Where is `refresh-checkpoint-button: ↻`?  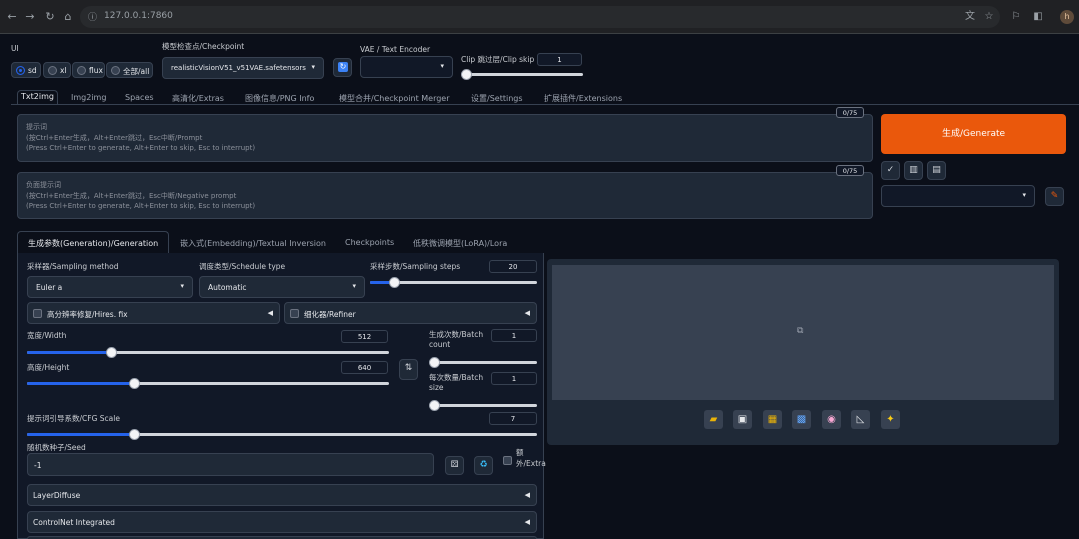 refresh-checkpoint-button: ↻ is located at coordinates (342, 67).